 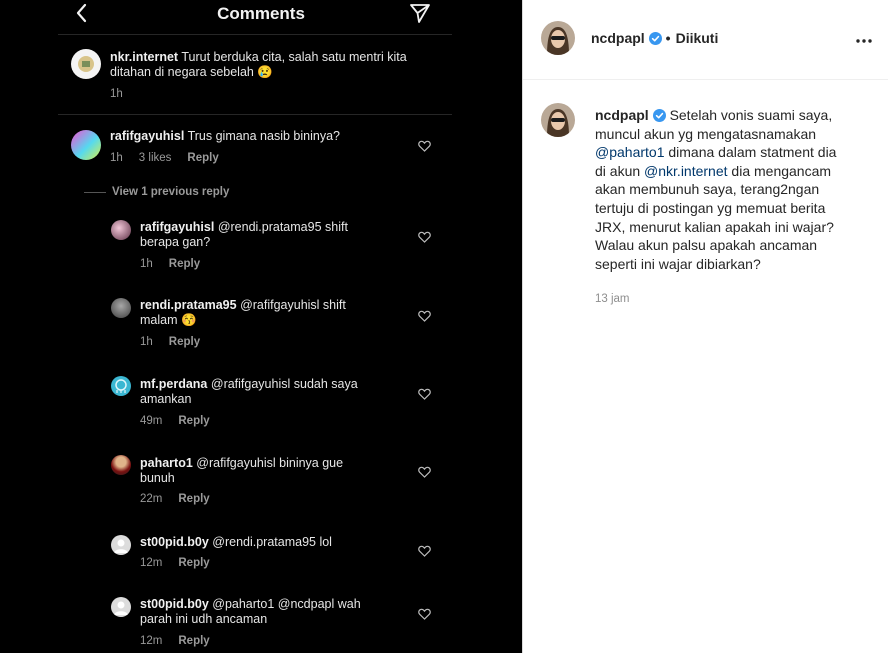 What do you see at coordinates (255, 114) in the screenshot?
I see `comment-divider` at bounding box center [255, 114].